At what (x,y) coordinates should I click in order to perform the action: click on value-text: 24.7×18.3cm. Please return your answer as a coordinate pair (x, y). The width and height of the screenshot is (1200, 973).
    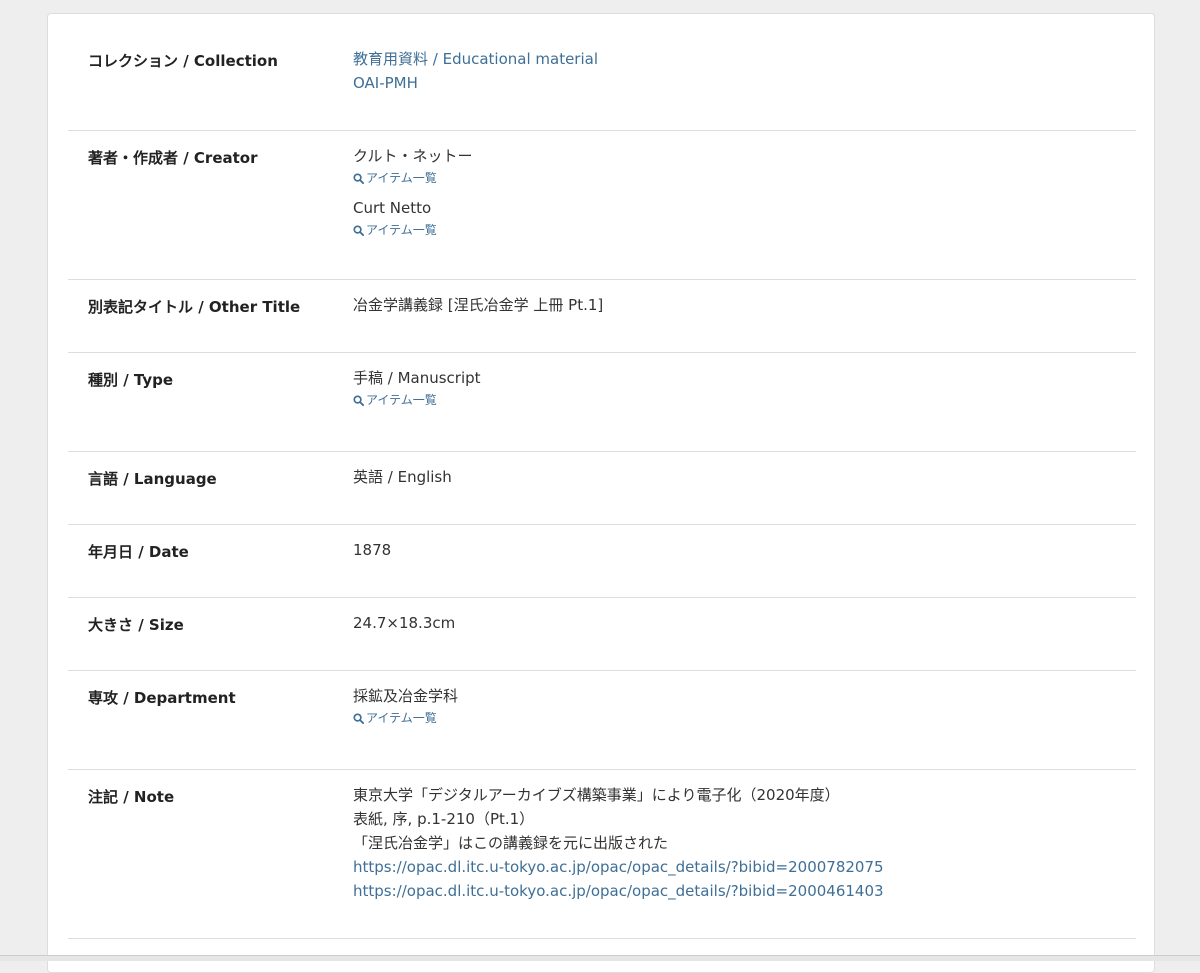
    Looking at the image, I should click on (404, 623).